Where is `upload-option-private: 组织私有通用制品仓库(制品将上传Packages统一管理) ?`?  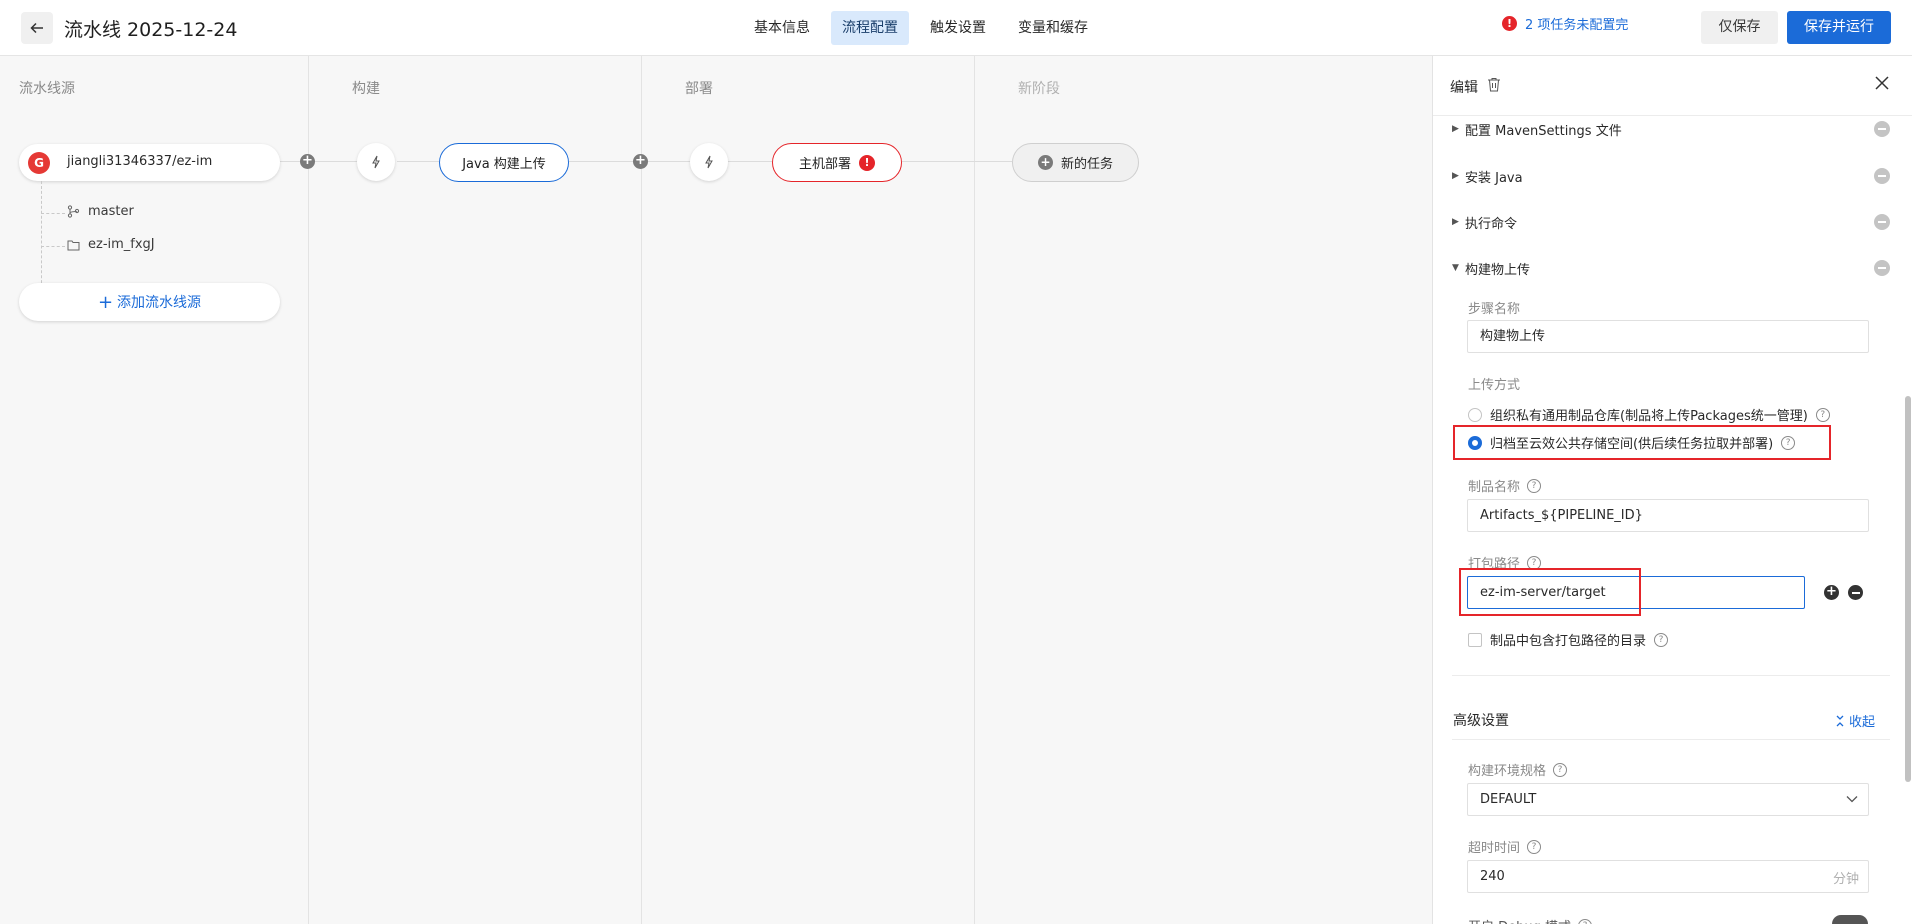
upload-option-private: 组织私有通用制品仓库(制品将上传Packages统一管理) ? is located at coordinates (1649, 414).